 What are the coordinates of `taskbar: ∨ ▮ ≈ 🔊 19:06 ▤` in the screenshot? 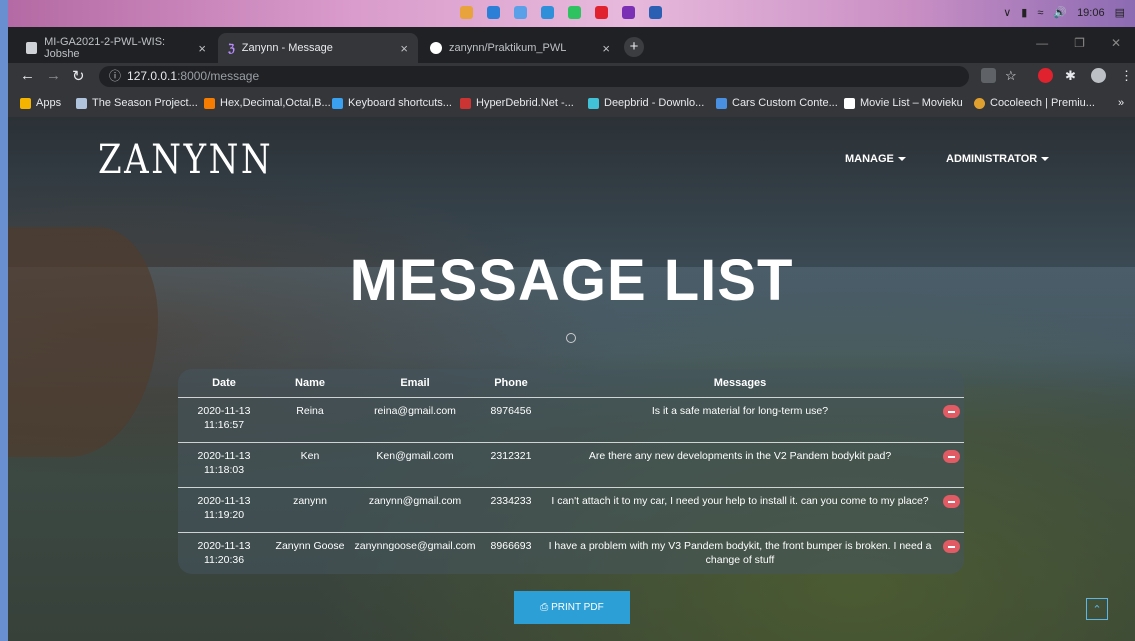 It's located at (571, 13).